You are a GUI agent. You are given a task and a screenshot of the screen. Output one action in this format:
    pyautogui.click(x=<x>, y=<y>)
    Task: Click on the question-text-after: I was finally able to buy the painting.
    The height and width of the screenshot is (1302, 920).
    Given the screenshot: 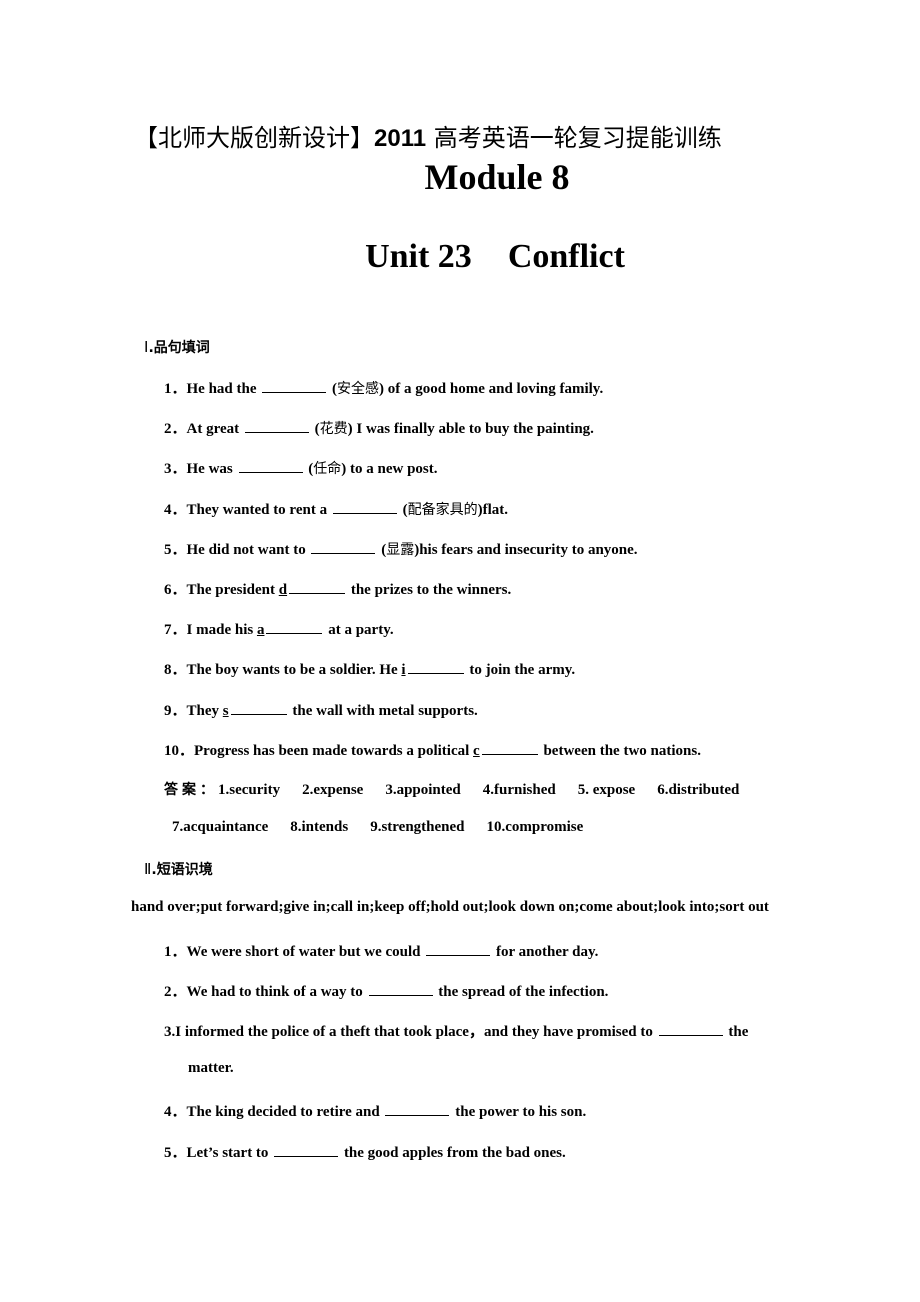 What is the action you would take?
    pyautogui.click(x=473, y=429)
    